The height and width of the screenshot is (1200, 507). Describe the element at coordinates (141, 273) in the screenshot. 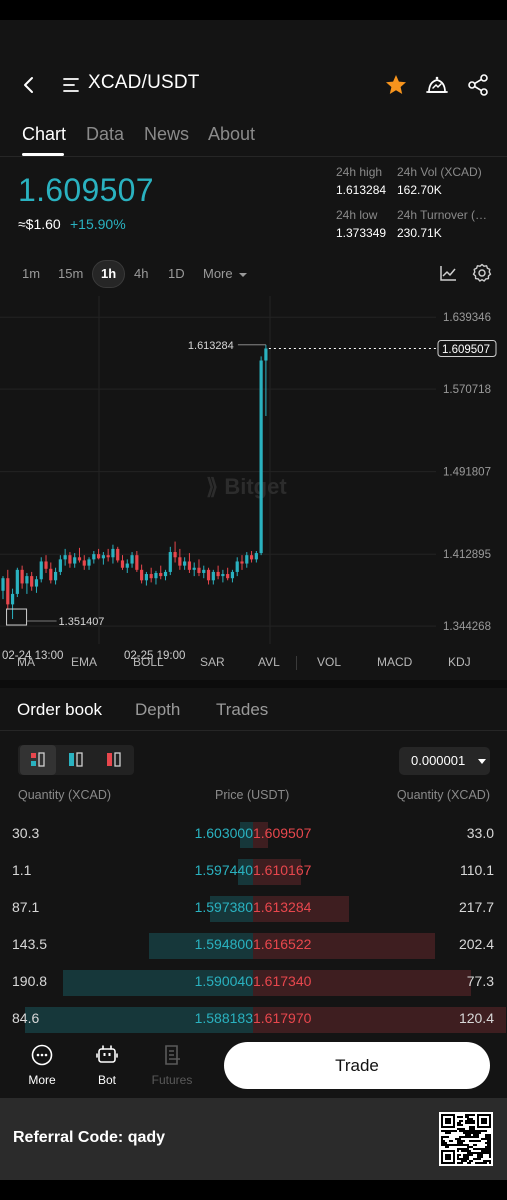

I see `timeframe-4h: 4h` at that location.